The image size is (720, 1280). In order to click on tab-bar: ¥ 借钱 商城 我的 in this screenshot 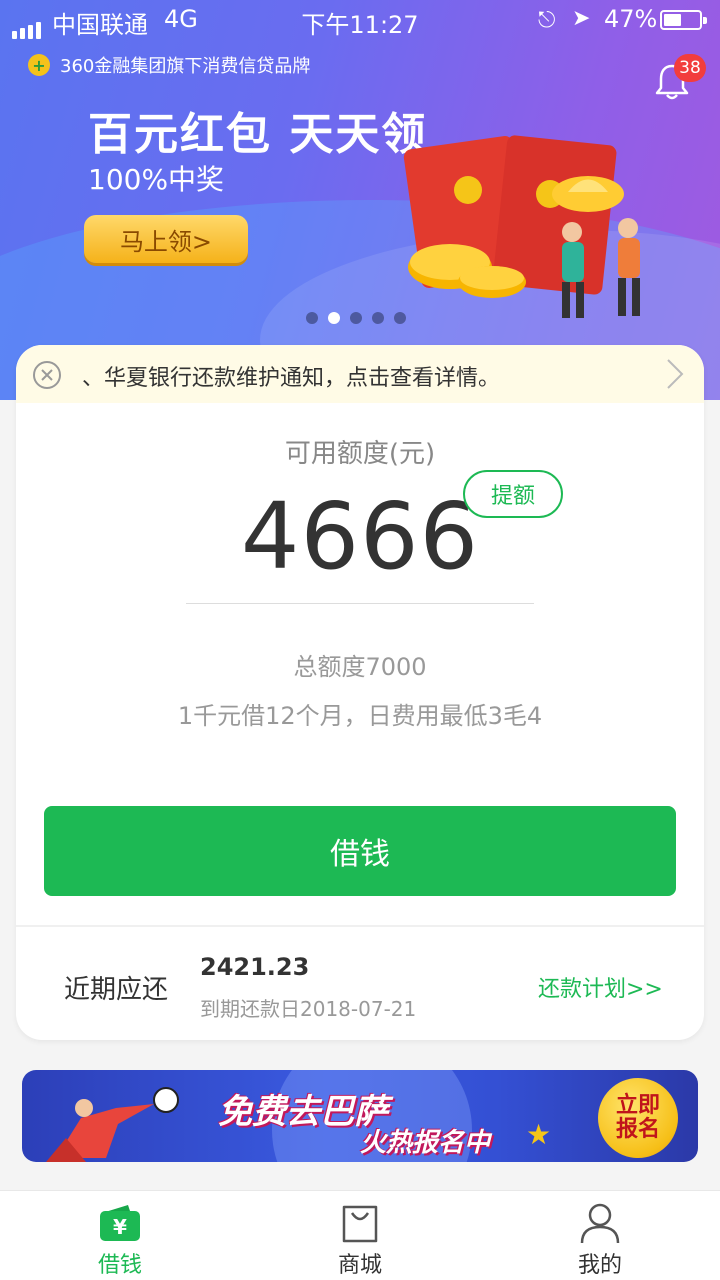, I will do `click(360, 1235)`.